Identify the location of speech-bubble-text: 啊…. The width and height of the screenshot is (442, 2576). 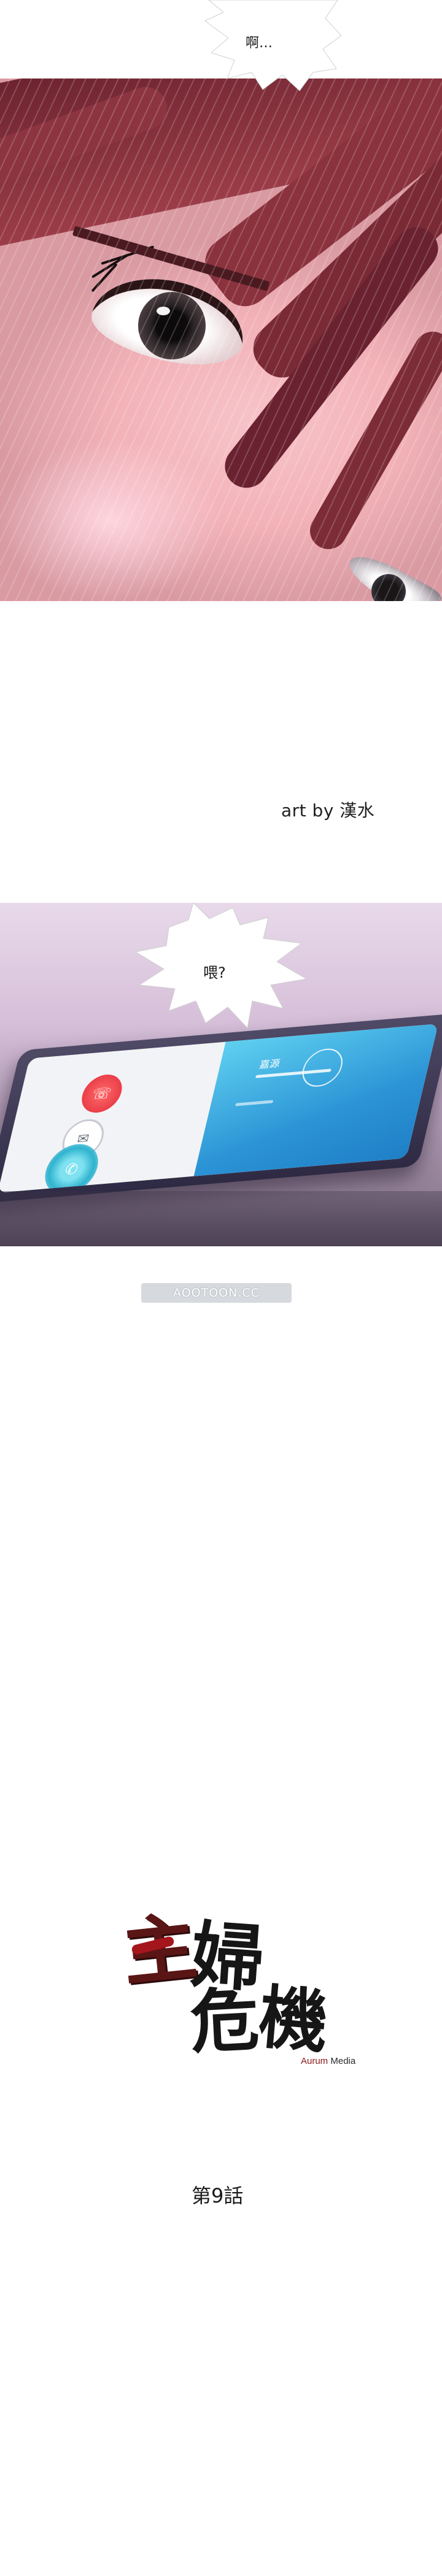
(259, 43).